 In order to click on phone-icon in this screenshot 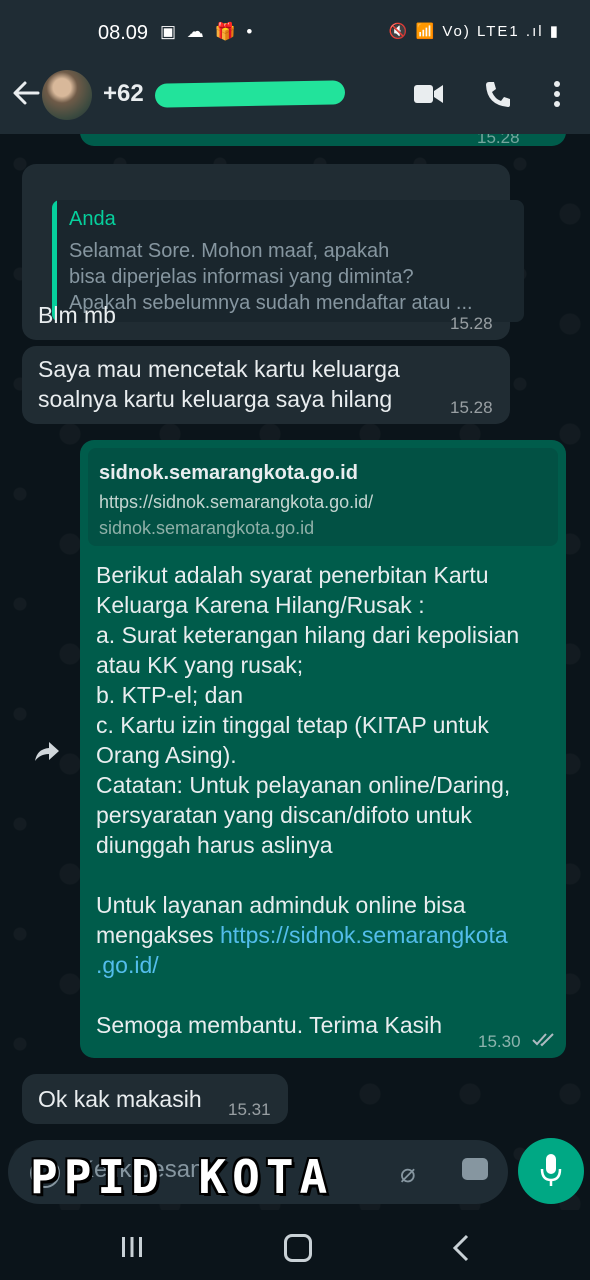, I will do `click(497, 94)`.